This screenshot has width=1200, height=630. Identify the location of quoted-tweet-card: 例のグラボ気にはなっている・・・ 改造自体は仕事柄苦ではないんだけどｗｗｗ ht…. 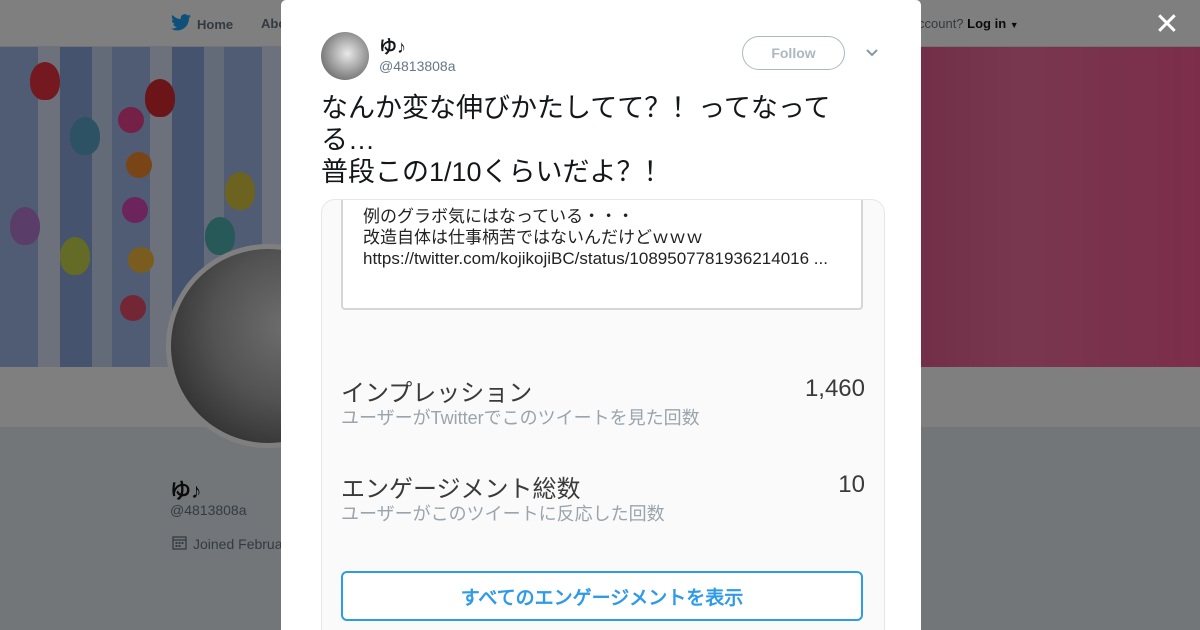
(602, 255).